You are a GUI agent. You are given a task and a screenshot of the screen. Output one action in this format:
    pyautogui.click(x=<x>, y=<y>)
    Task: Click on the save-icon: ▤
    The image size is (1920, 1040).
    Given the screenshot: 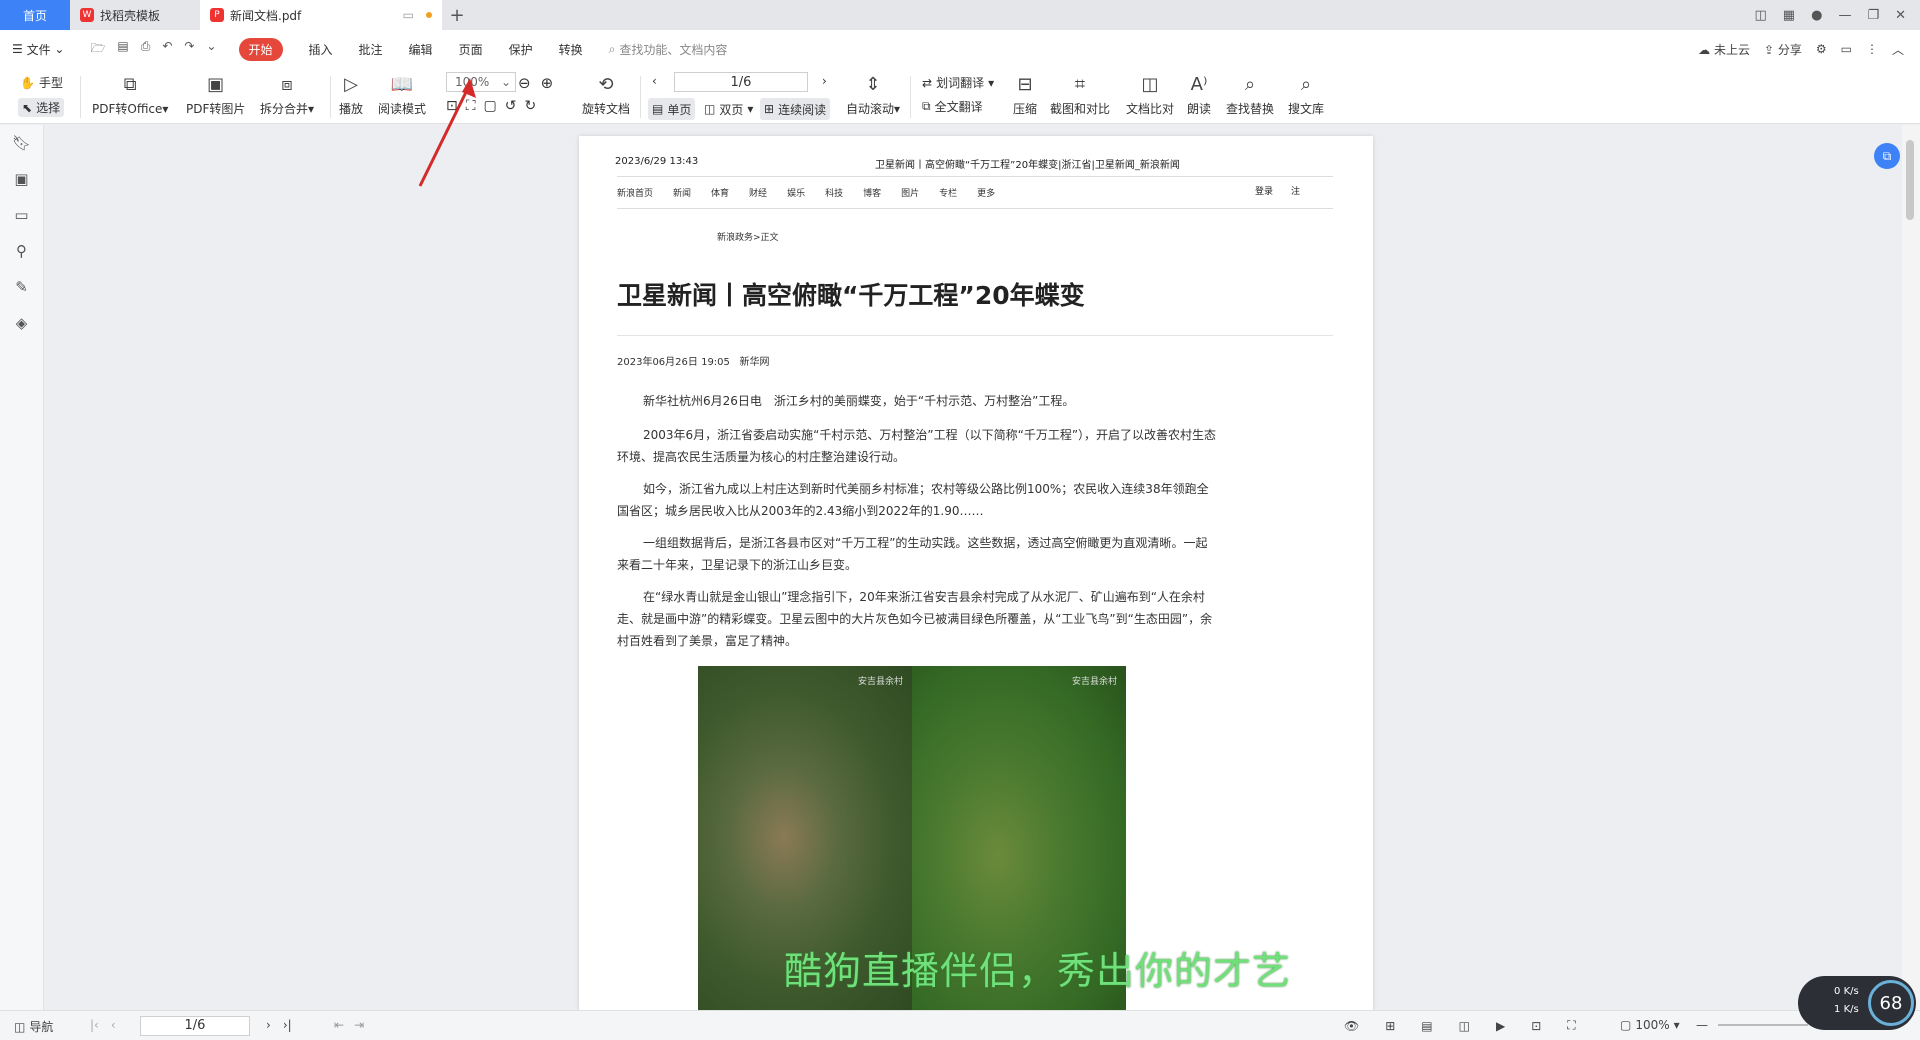 What is the action you would take?
    pyautogui.click(x=122, y=49)
    